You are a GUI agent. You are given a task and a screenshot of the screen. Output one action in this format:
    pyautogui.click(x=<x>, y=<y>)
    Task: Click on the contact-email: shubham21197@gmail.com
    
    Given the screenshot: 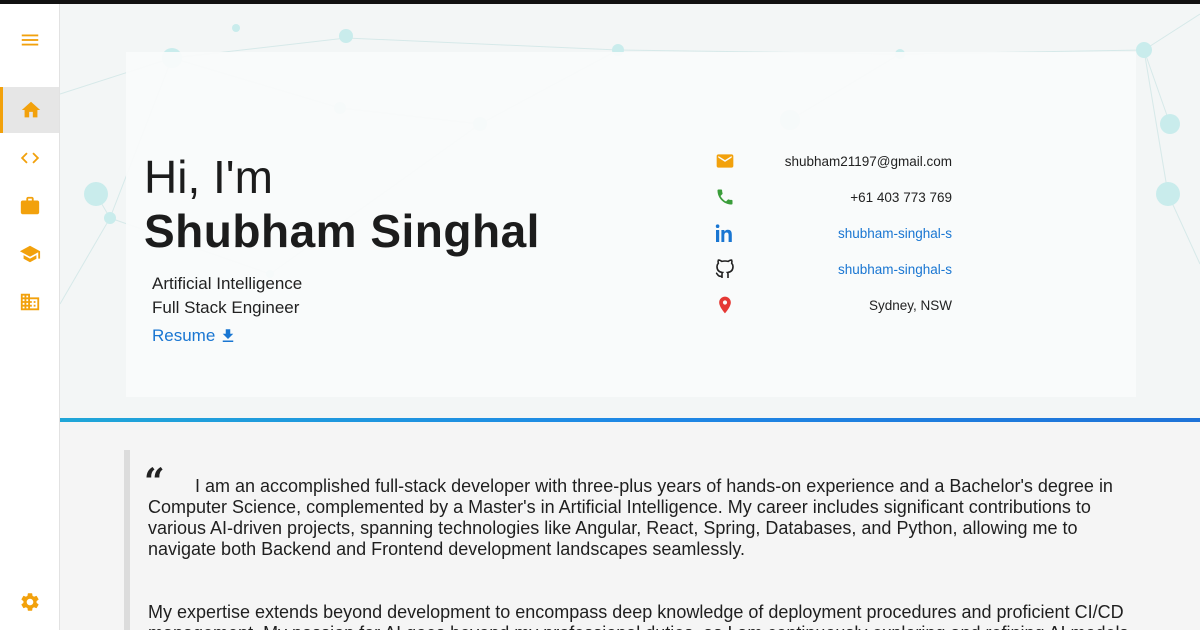 What is the action you would take?
    pyautogui.click(x=845, y=161)
    